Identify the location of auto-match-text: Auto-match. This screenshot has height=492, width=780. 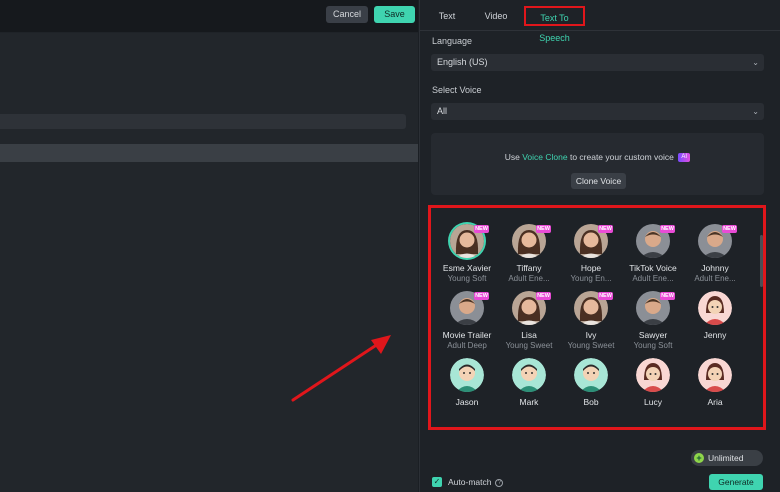
(470, 482).